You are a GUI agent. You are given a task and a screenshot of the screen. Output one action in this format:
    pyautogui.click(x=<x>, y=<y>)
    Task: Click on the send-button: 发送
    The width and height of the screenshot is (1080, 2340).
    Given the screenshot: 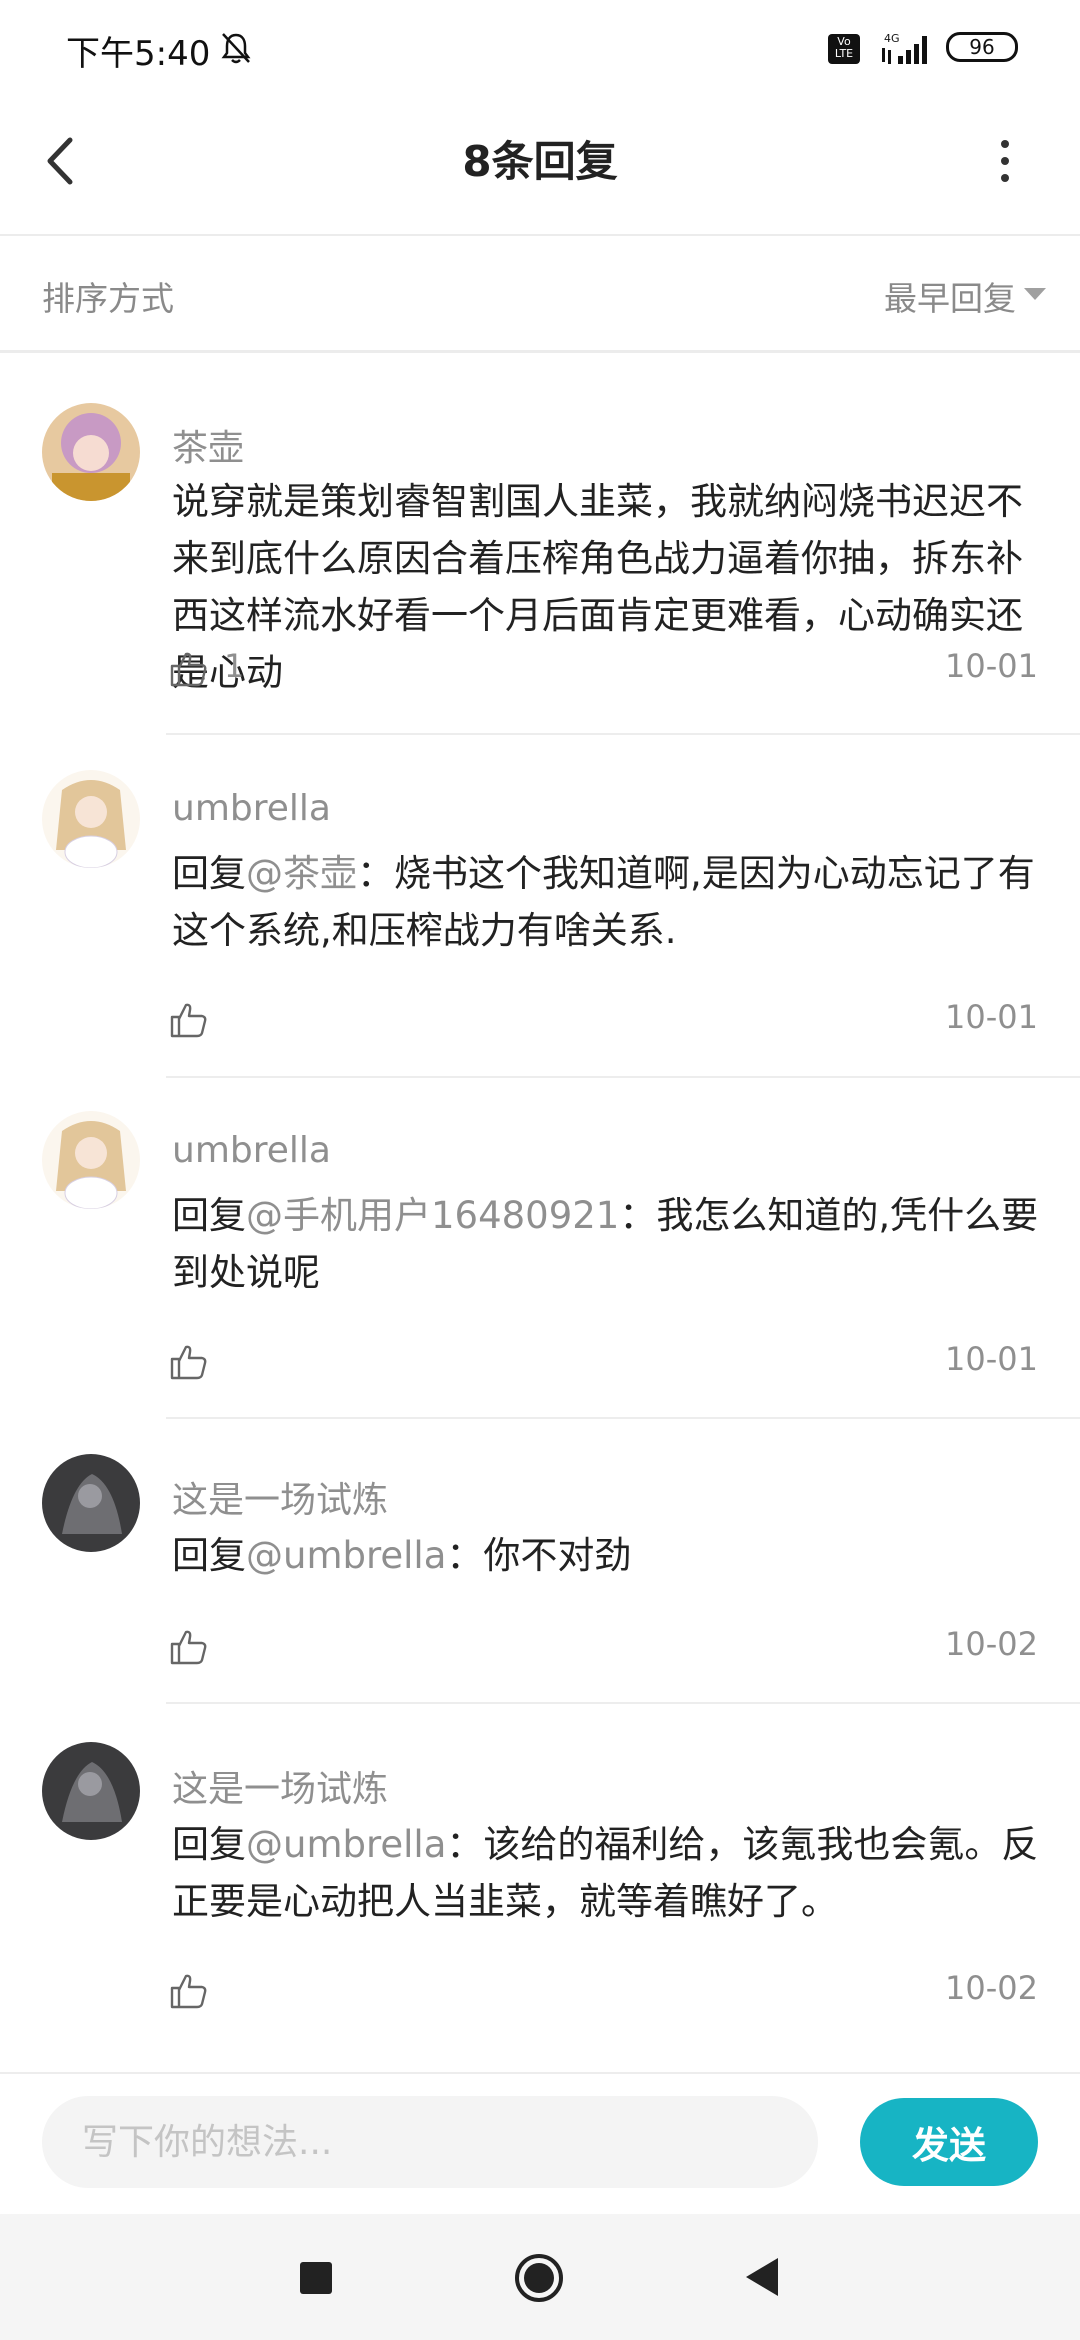 What is the action you would take?
    pyautogui.click(x=949, y=2142)
    